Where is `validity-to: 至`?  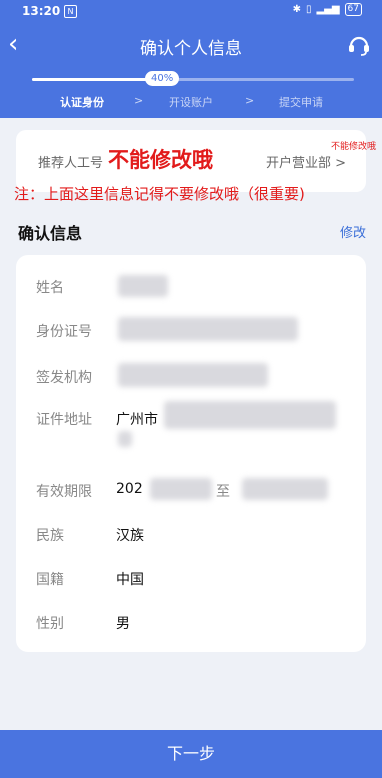 validity-to: 至 is located at coordinates (223, 492).